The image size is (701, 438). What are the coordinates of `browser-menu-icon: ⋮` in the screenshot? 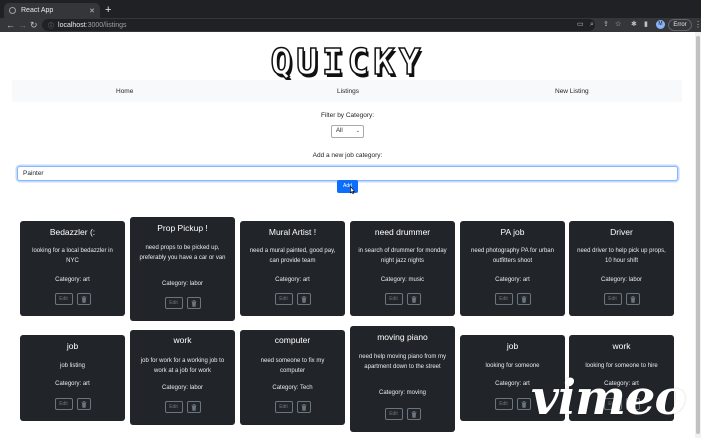 It's located at (697, 25).